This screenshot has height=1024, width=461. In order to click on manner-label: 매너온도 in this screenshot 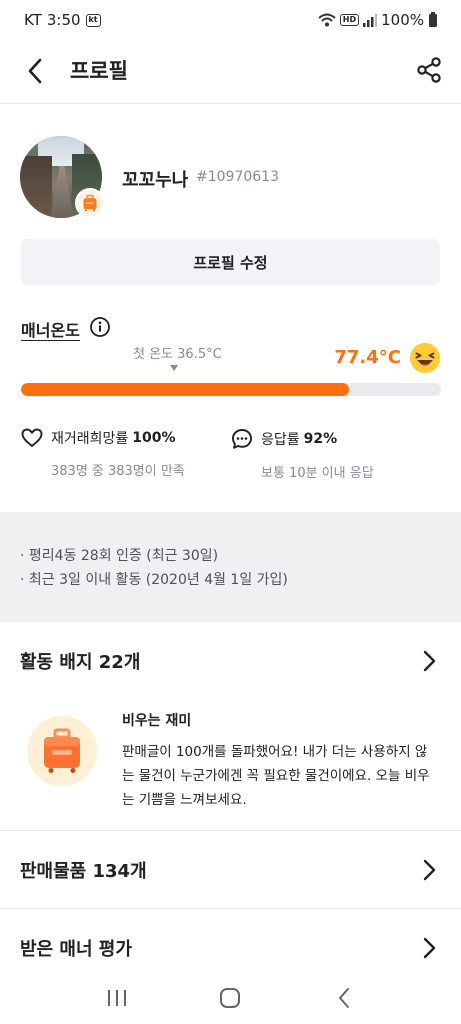, I will do `click(50, 329)`.